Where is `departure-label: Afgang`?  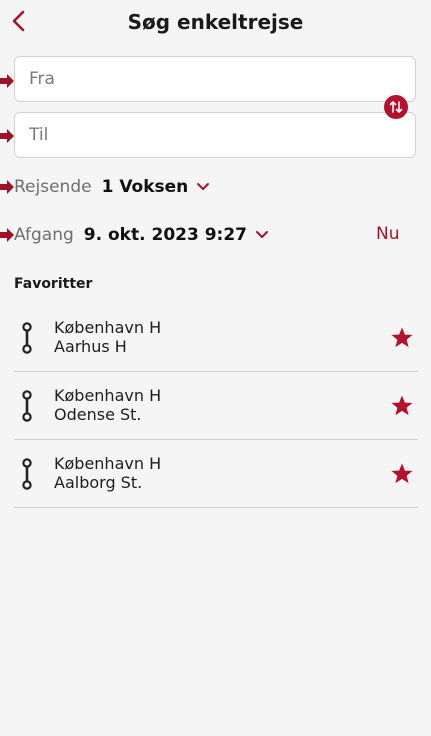
departure-label: Afgang is located at coordinates (44, 235).